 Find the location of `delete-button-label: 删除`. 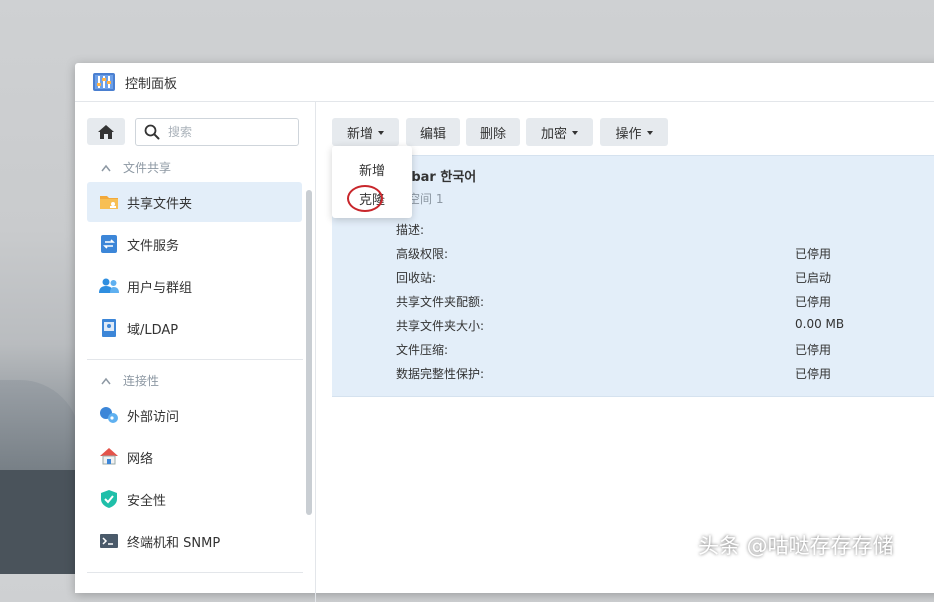

delete-button-label: 删除 is located at coordinates (492, 134).